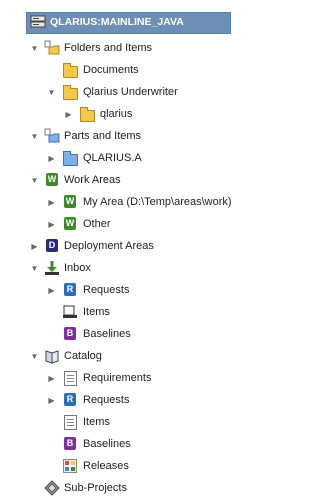 The image size is (320, 504). Describe the element at coordinates (52, 48) in the screenshot. I see `folders-icon` at that location.